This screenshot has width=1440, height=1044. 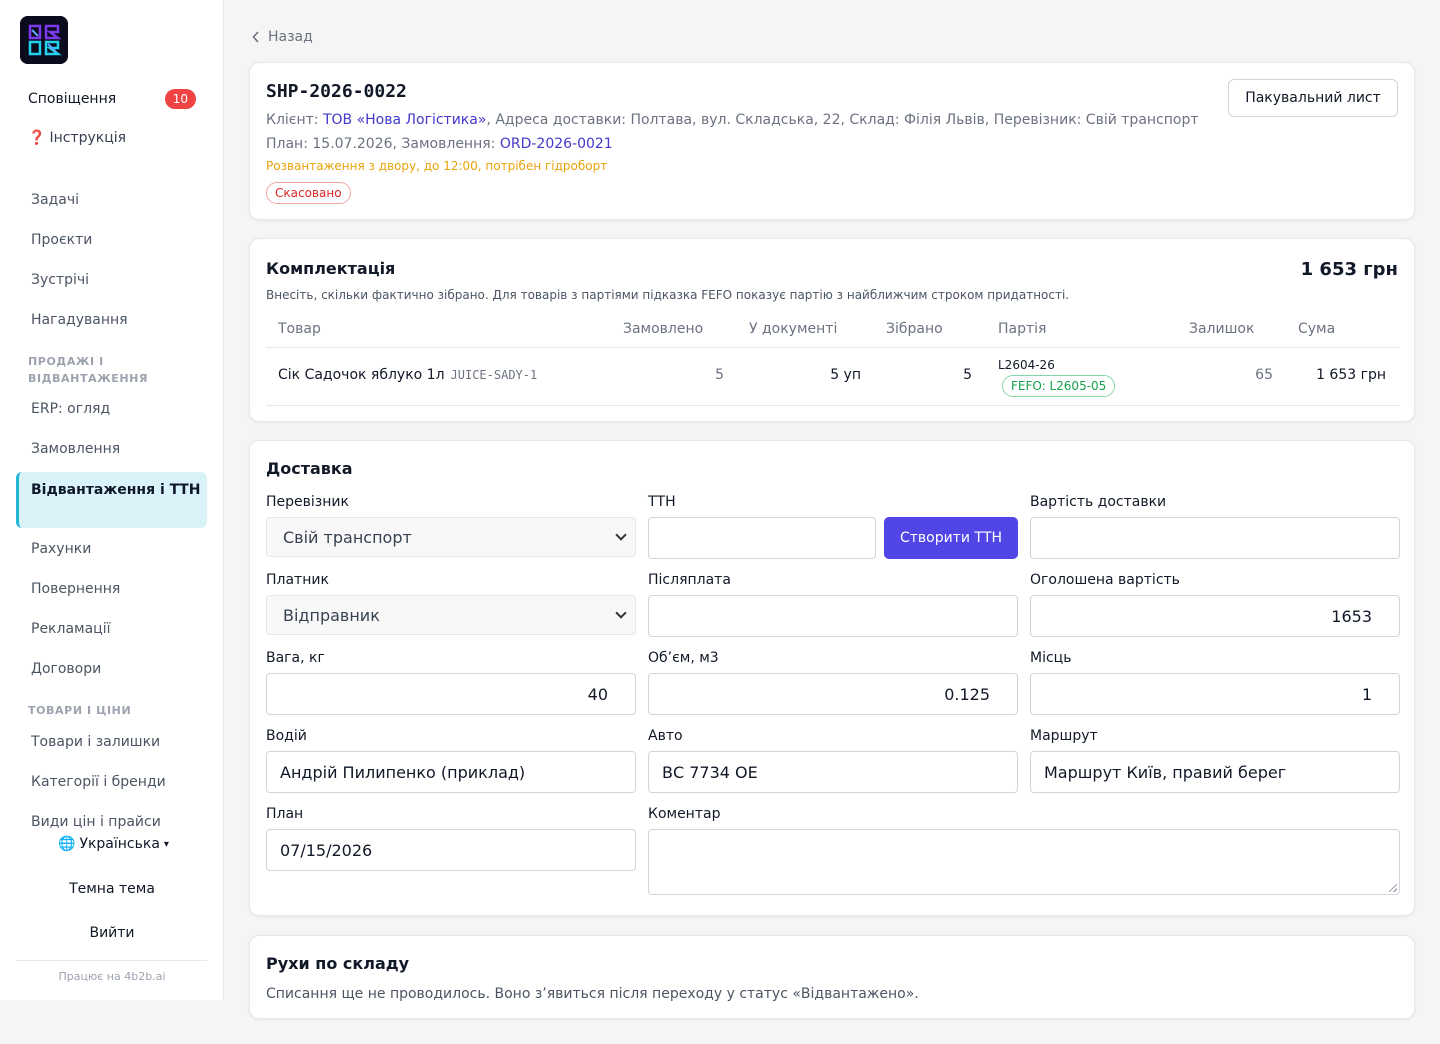 I want to click on instructions-label: Інструкція, so click(x=88, y=138).